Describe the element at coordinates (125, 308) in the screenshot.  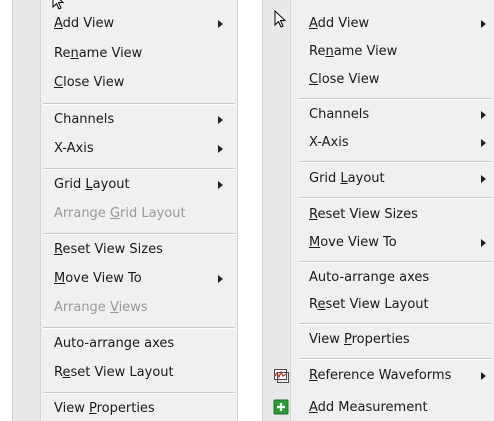
I see `menu-item-arrange-views: Arrange Views` at that location.